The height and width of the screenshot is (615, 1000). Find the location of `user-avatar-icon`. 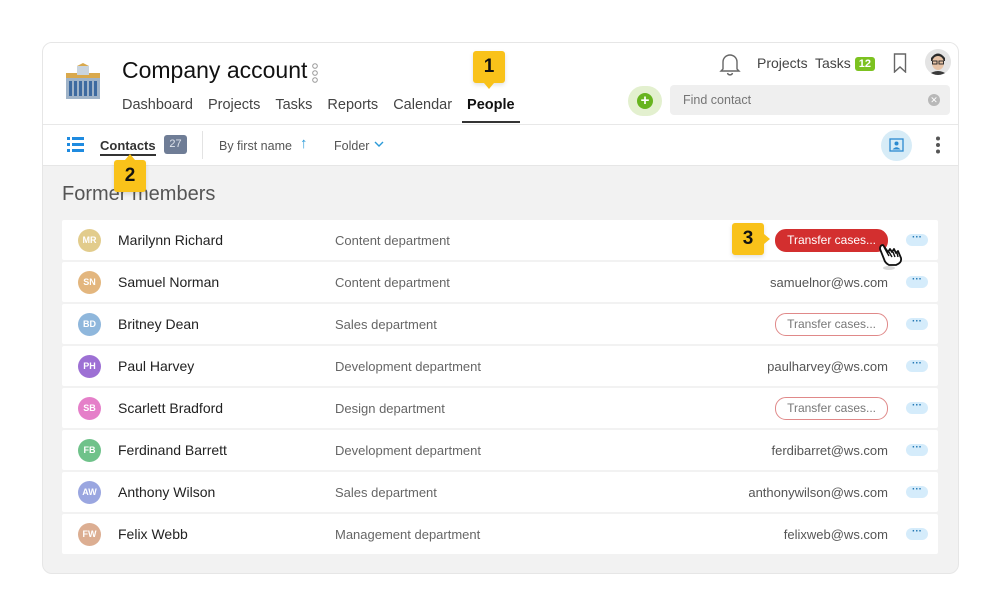

user-avatar-icon is located at coordinates (938, 62).